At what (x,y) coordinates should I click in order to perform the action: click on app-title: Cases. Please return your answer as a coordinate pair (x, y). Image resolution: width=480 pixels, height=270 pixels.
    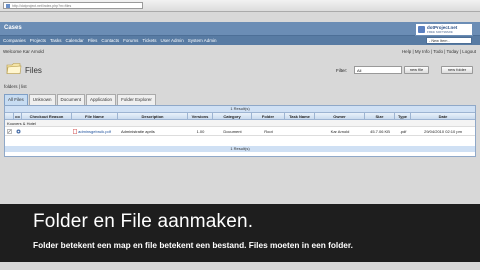
    Looking at the image, I should click on (13, 28).